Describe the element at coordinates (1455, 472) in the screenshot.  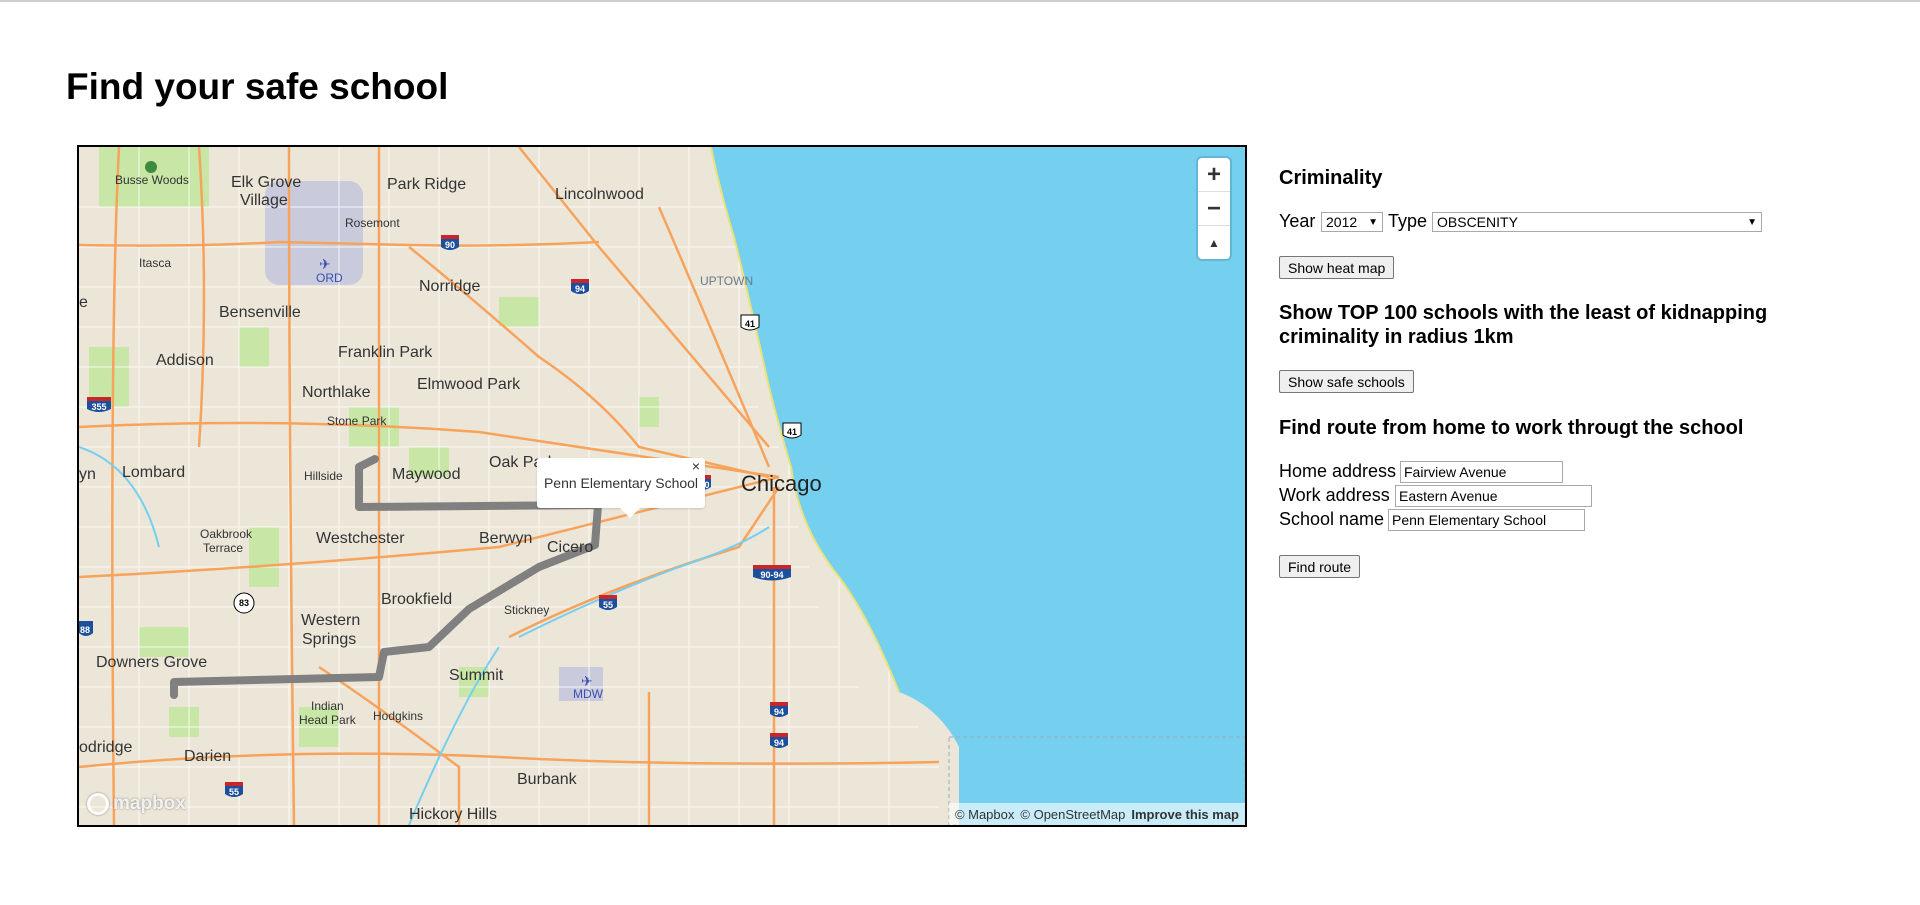
I see `home-address-value: Fairview Avenue` at that location.